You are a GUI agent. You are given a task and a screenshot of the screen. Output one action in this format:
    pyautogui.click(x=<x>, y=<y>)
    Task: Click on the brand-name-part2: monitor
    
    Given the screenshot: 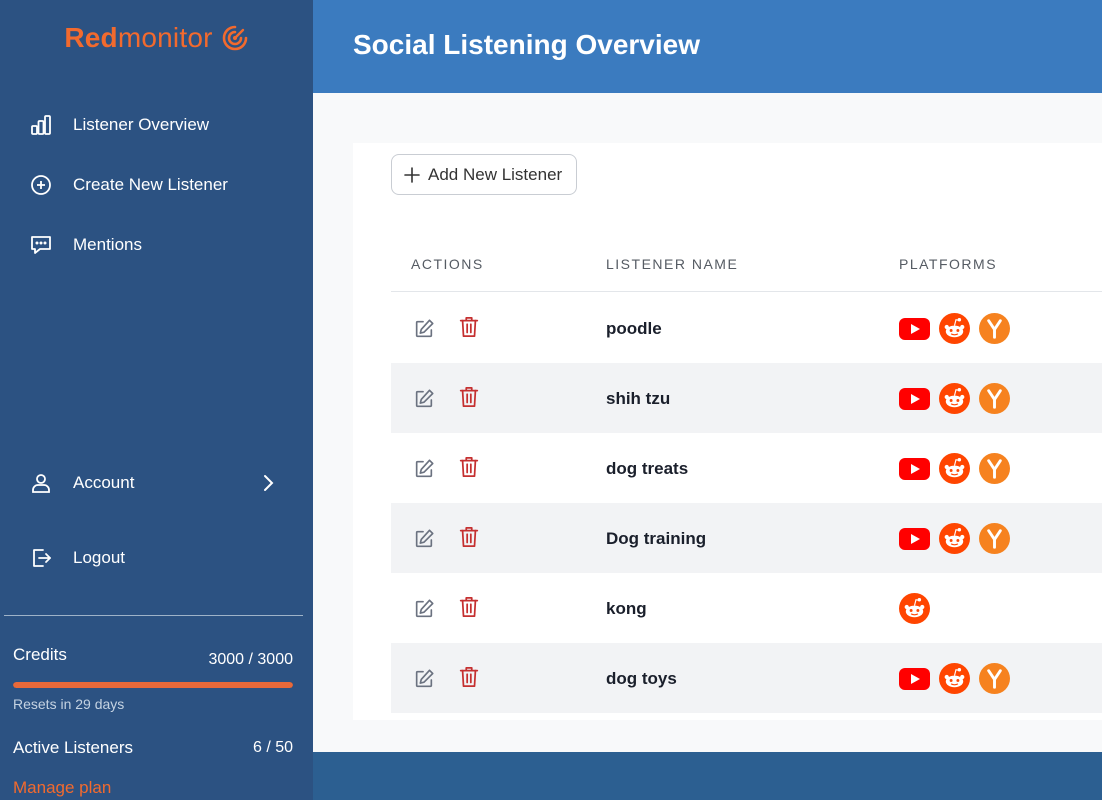 What is the action you would take?
    pyautogui.click(x=165, y=37)
    